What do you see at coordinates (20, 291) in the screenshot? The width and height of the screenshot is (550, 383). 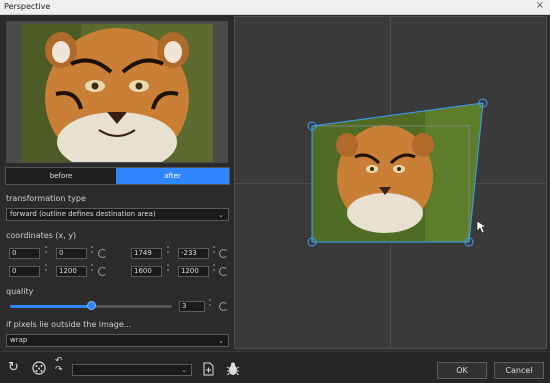 I see `quality-label: quality` at bounding box center [20, 291].